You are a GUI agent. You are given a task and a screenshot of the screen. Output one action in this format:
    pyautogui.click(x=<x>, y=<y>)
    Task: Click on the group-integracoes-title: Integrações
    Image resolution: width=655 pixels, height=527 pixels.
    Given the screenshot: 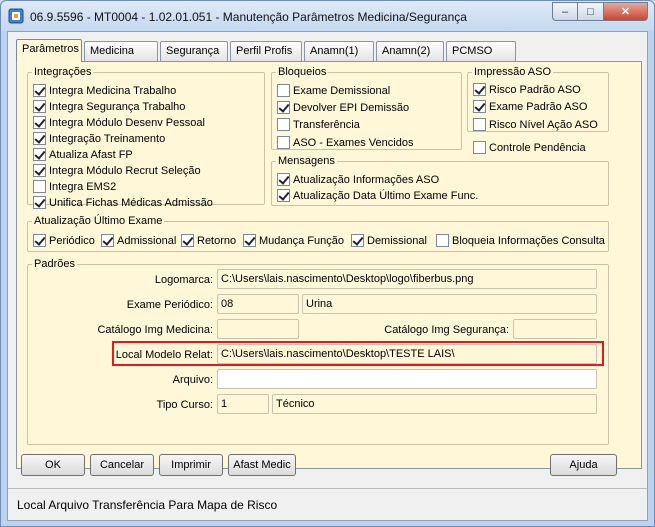 What is the action you would take?
    pyautogui.click(x=63, y=72)
    